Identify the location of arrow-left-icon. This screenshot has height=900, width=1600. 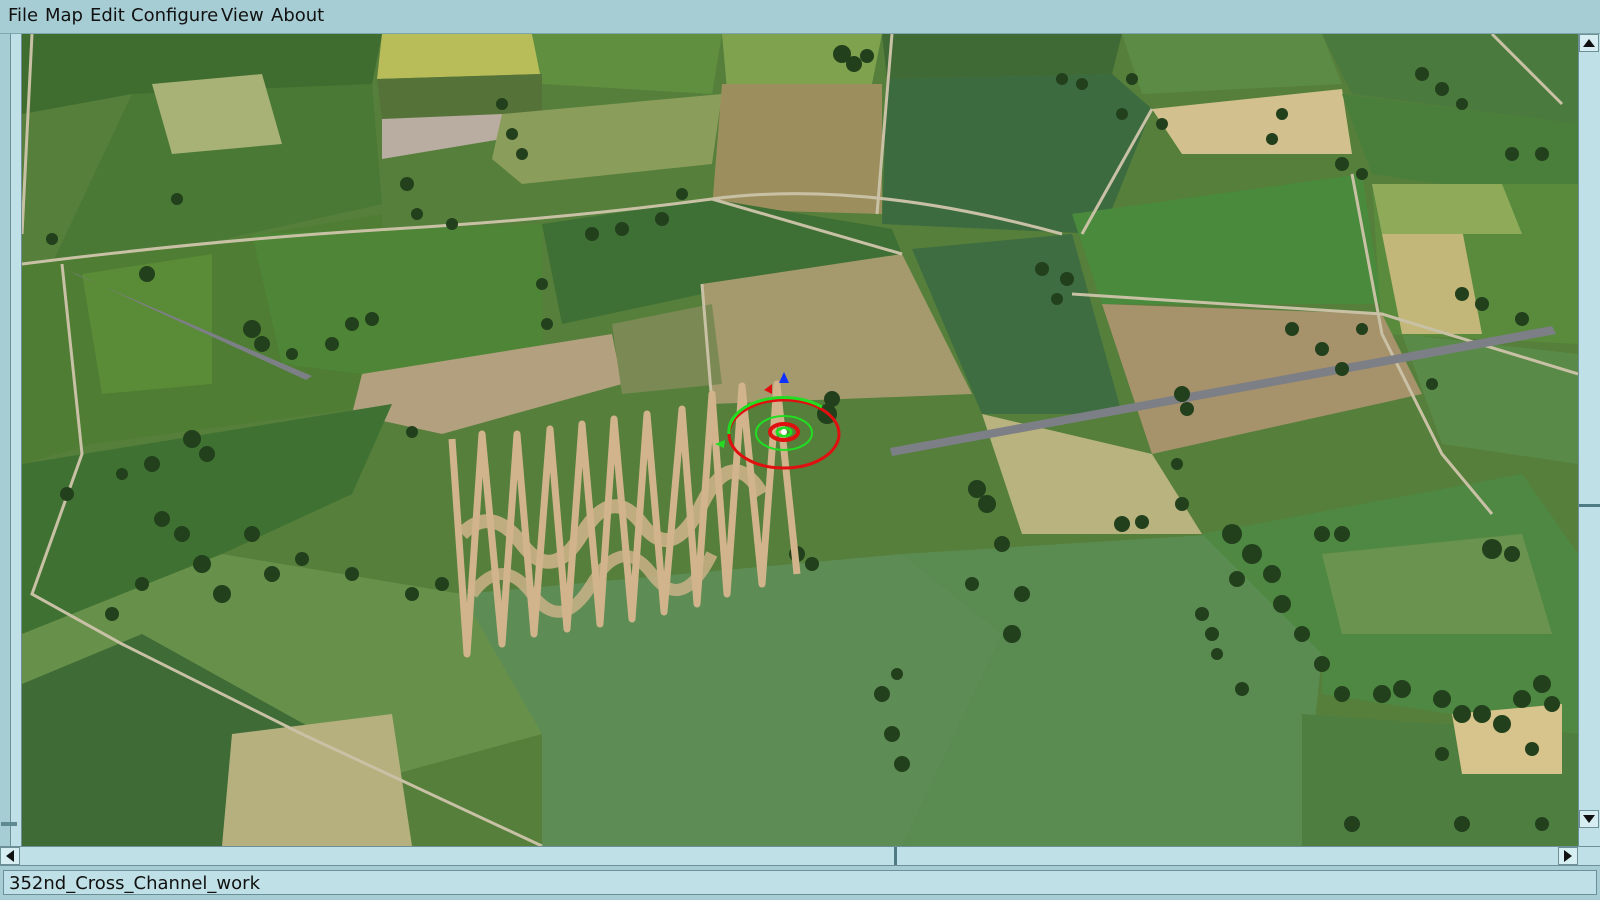
(10, 856).